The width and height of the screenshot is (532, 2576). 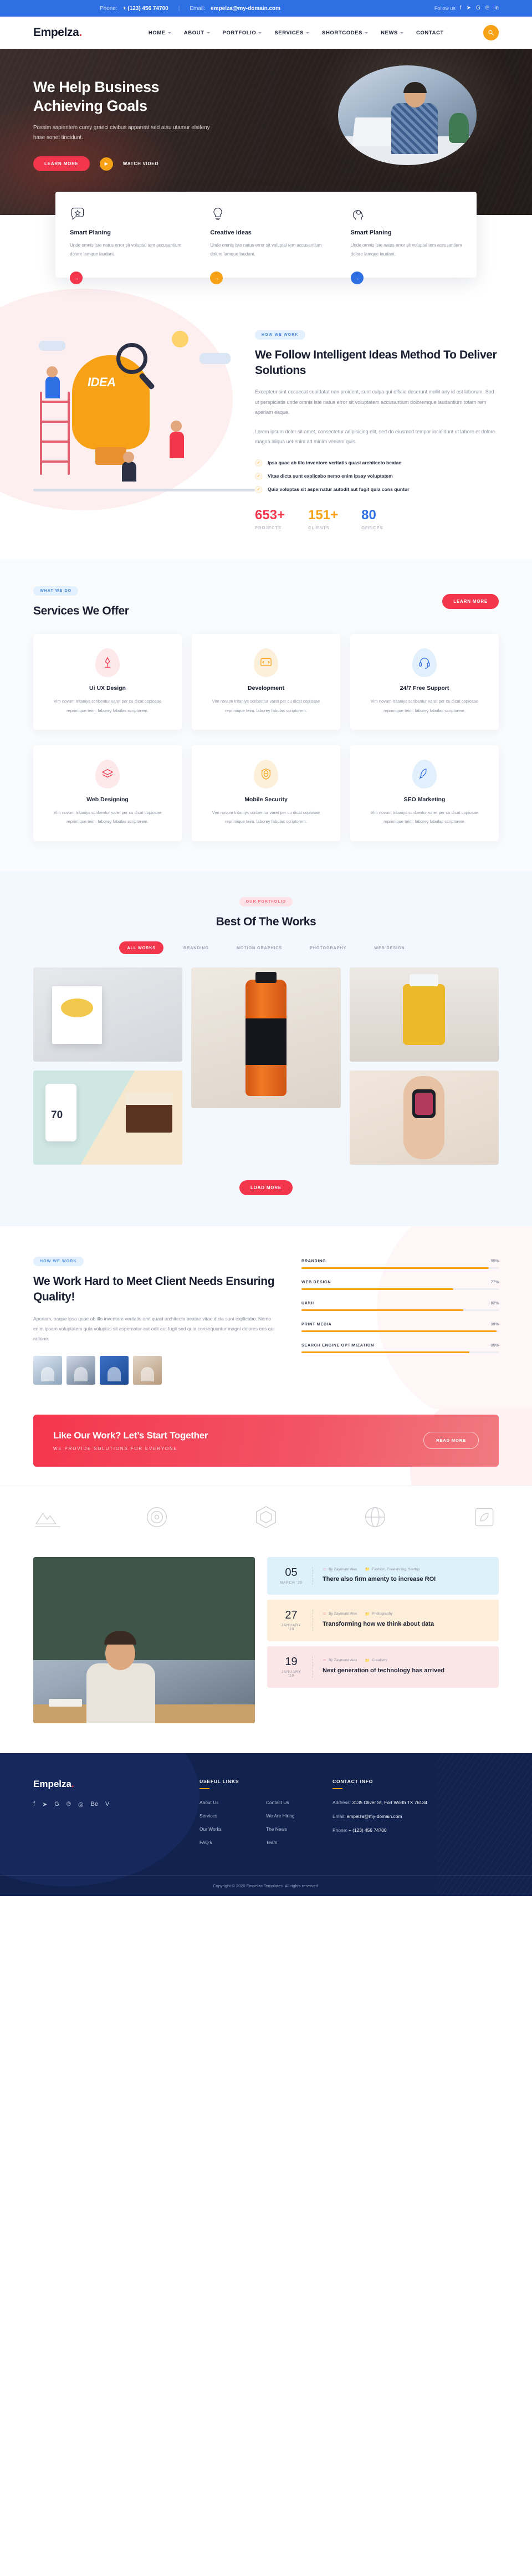 I want to click on portfolio-tab-branding: BRANDING, so click(x=196, y=947).